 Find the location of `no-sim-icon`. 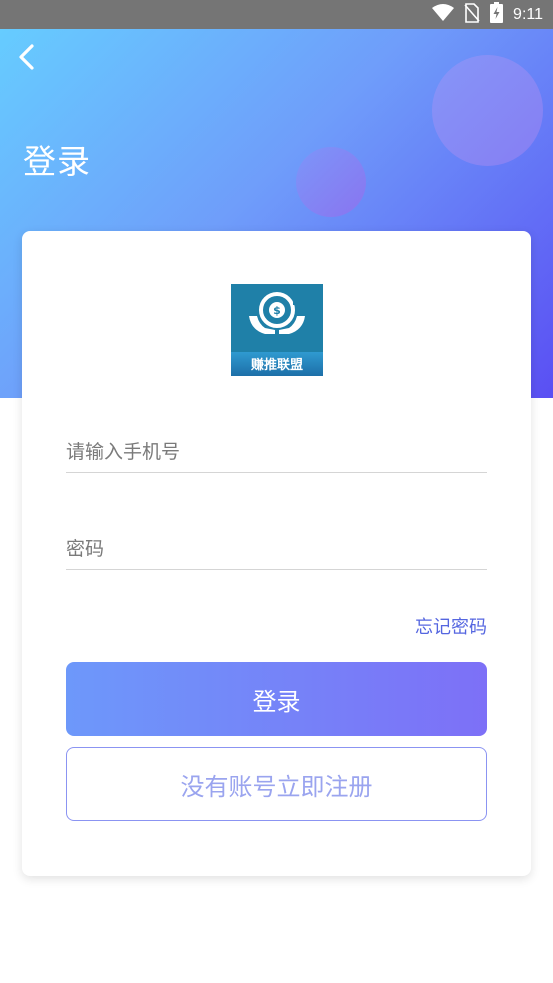

no-sim-icon is located at coordinates (472, 14).